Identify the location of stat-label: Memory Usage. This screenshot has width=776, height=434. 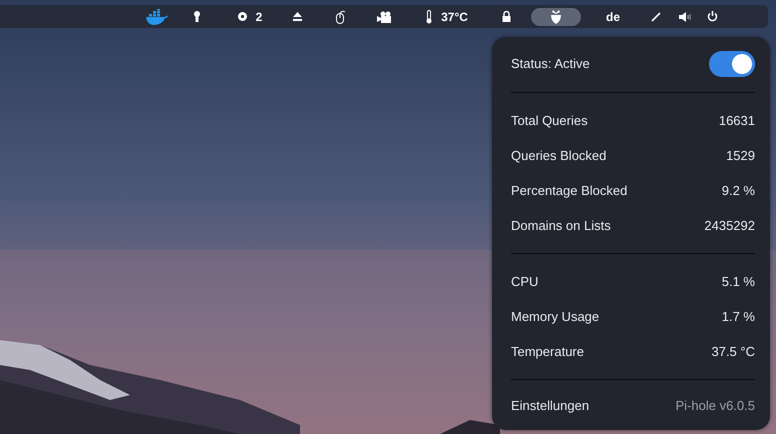
(555, 316).